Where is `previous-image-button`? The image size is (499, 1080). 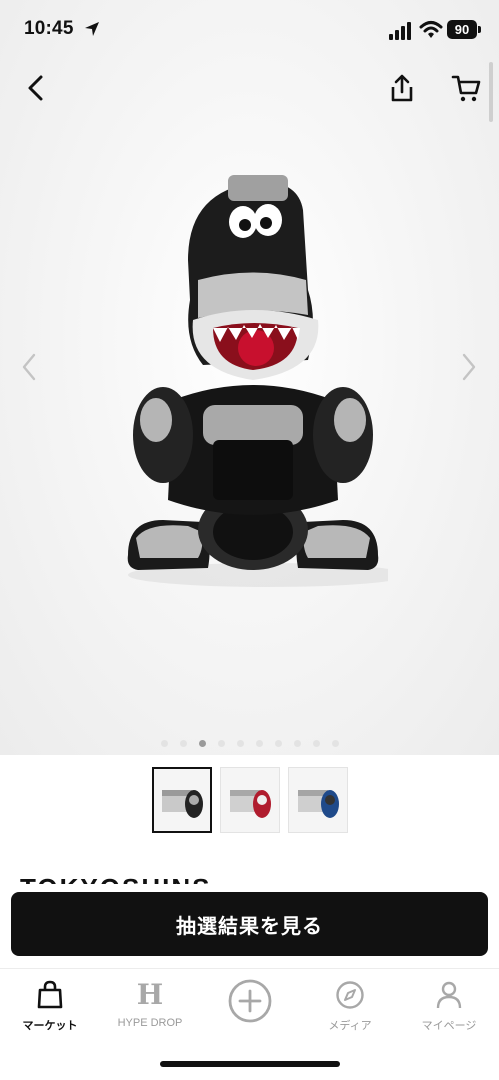
previous-image-button is located at coordinates (29, 367).